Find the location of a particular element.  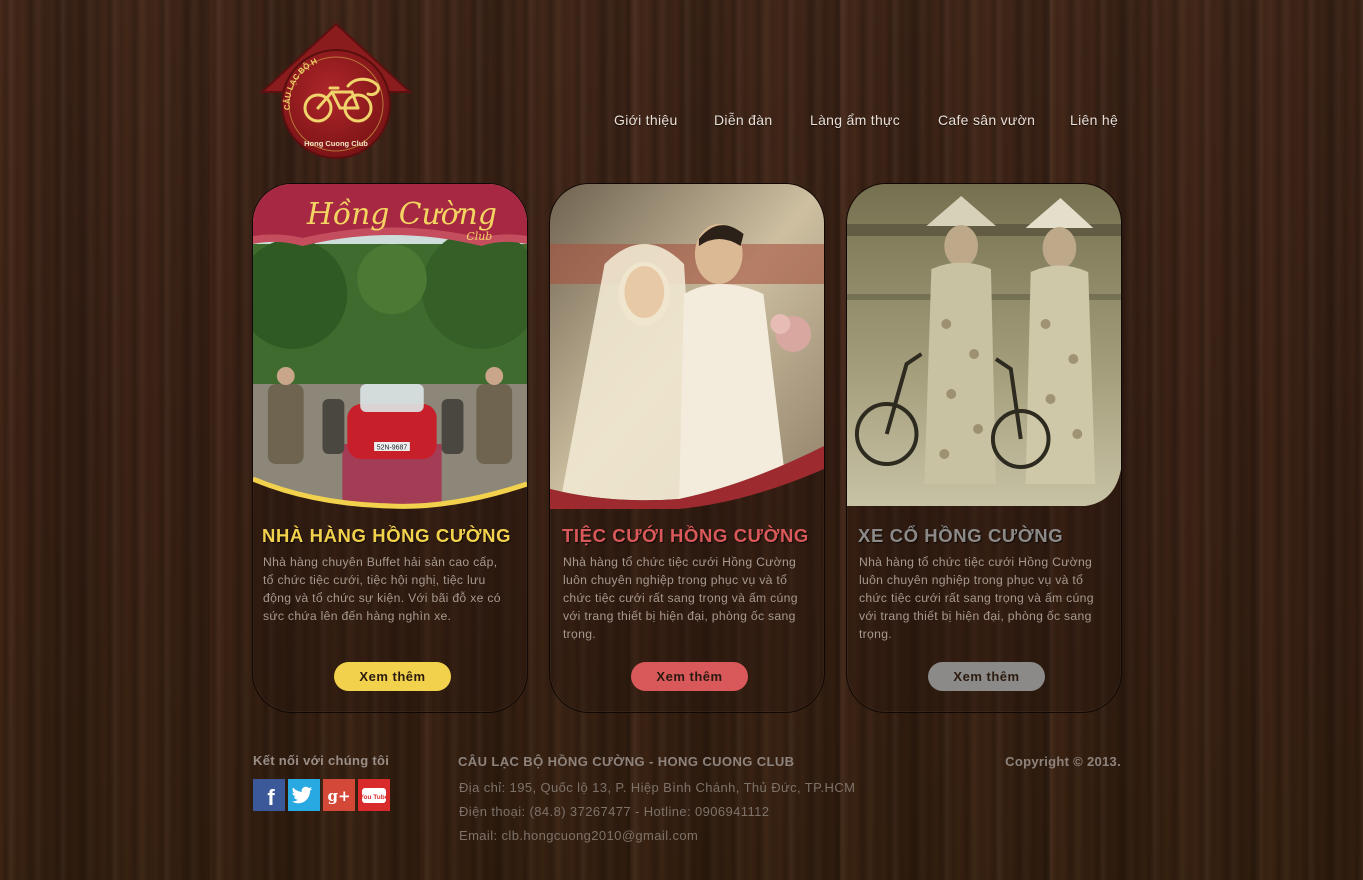

license-plate: 52N-9687 is located at coordinates (392, 447).